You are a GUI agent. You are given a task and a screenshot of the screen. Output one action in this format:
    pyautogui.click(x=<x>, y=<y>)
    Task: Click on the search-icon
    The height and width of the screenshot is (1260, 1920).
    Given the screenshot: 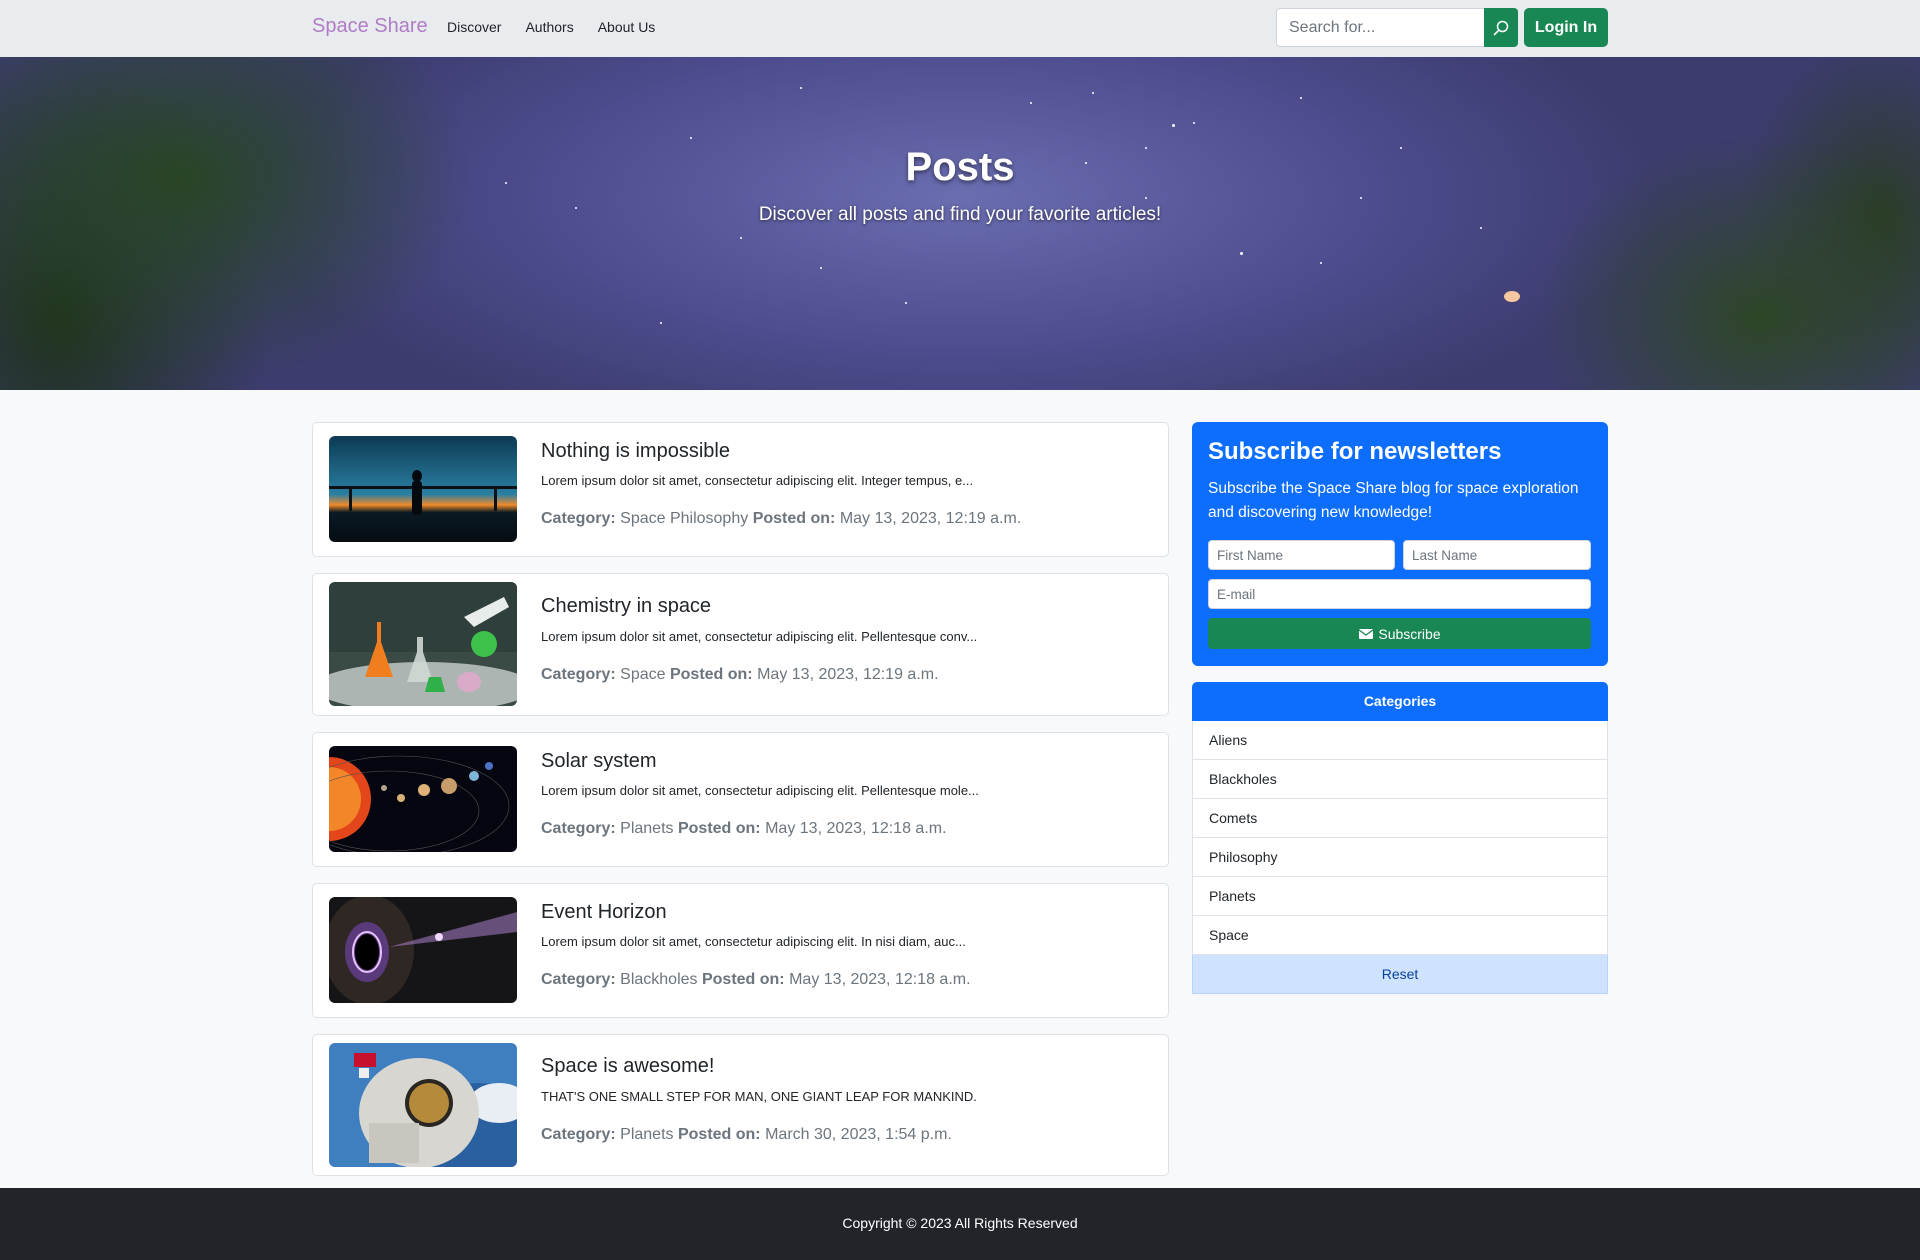 What is the action you would take?
    pyautogui.click(x=1501, y=27)
    